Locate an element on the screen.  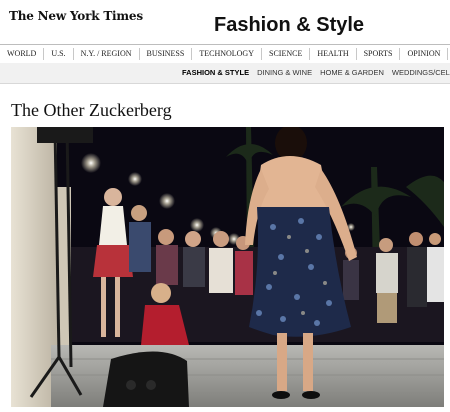
nav-item-sports: SPORTS is located at coordinates (379, 54).